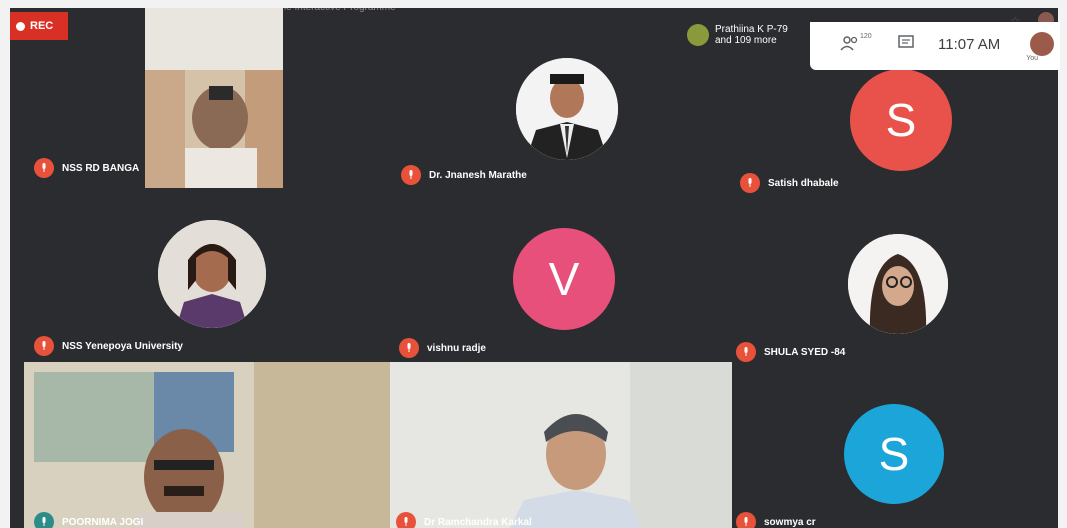 This screenshot has height=528, width=1067. What do you see at coordinates (122, 346) in the screenshot?
I see `participant-name: NSS Yenepoya University` at bounding box center [122, 346].